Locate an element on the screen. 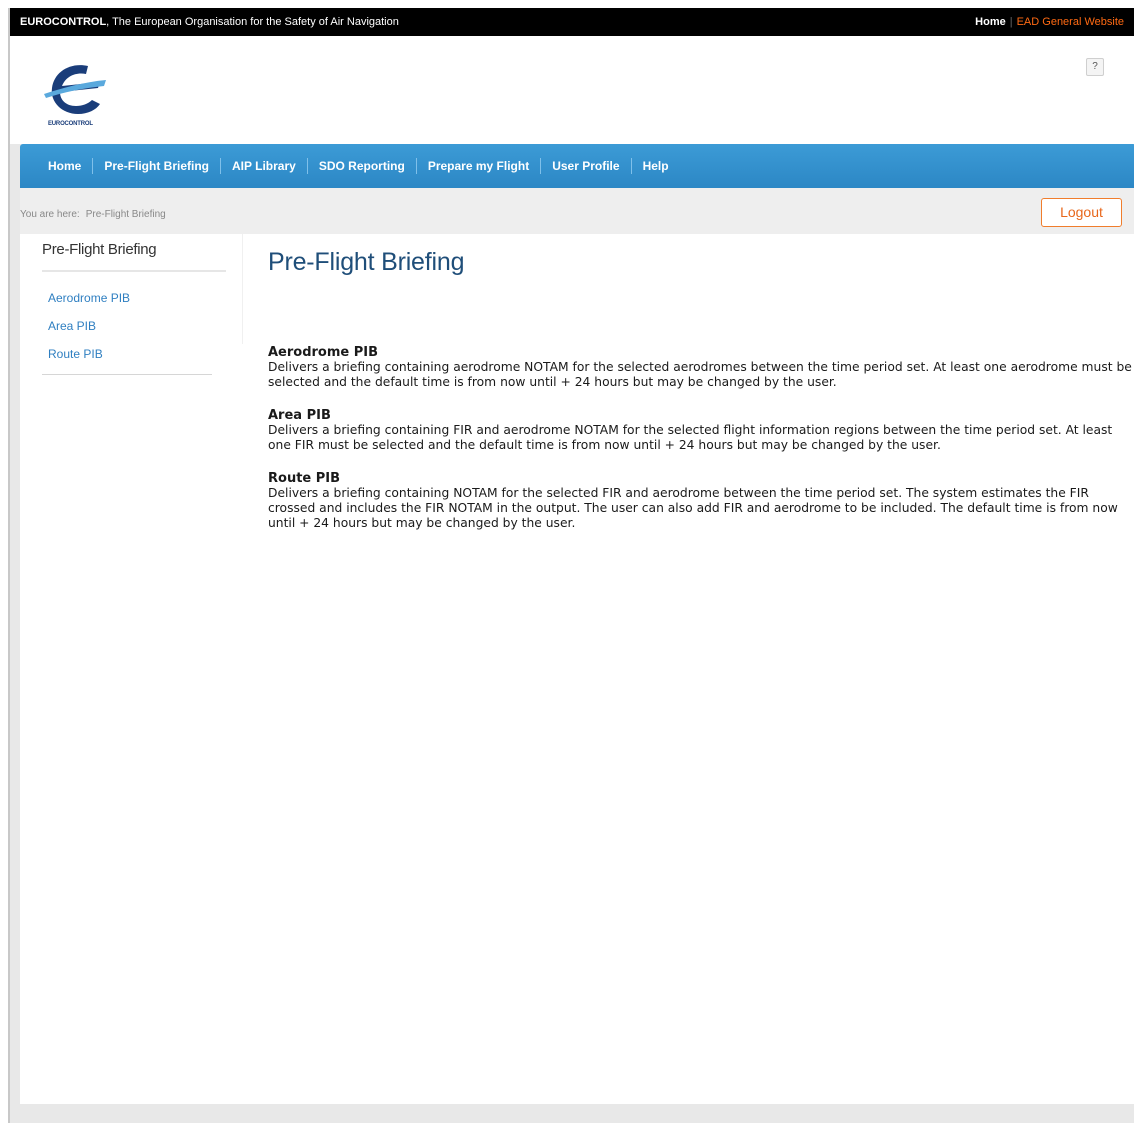  breadcrumb-bar: You are here: Pre-Flight Briefing Logout is located at coordinates (577, 211).